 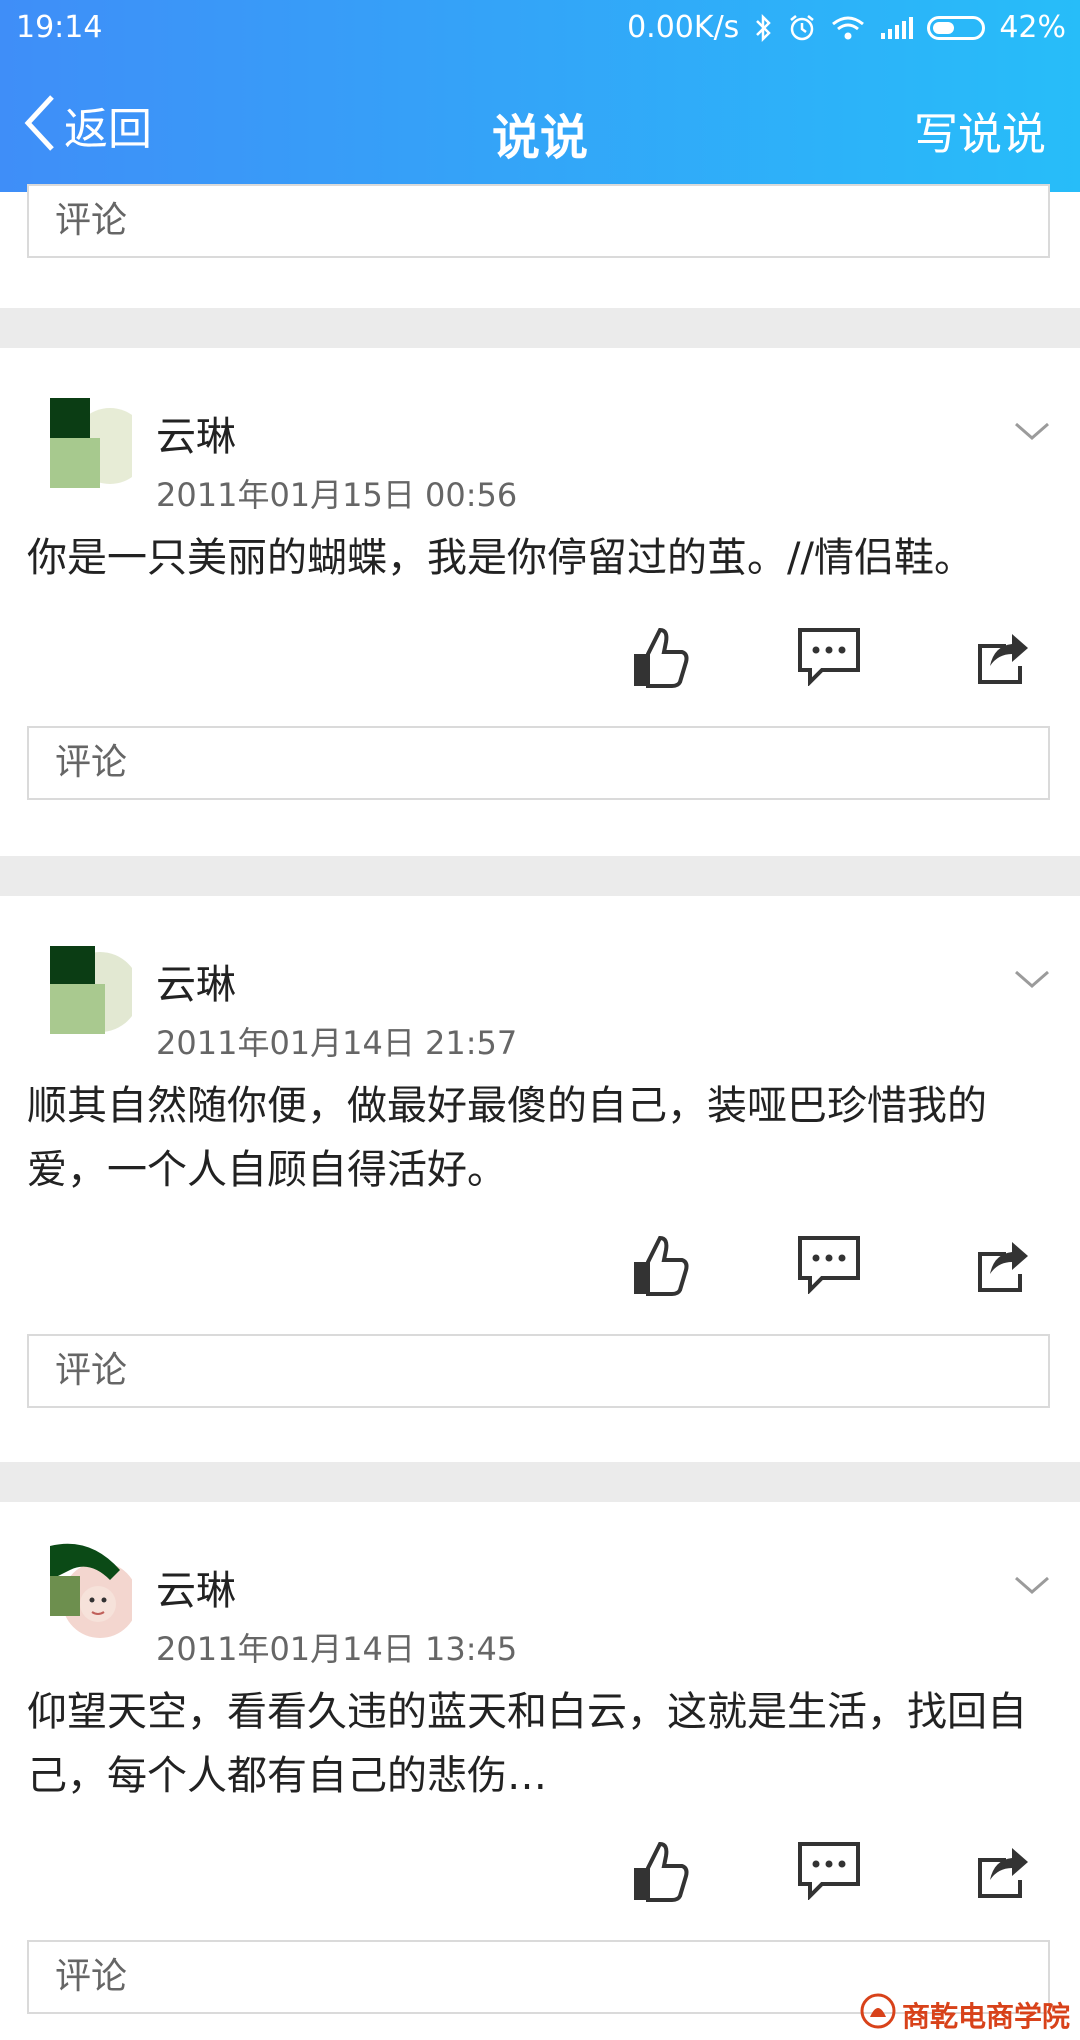 I want to click on watermark: 商乾电商学院, so click(x=965, y=2014).